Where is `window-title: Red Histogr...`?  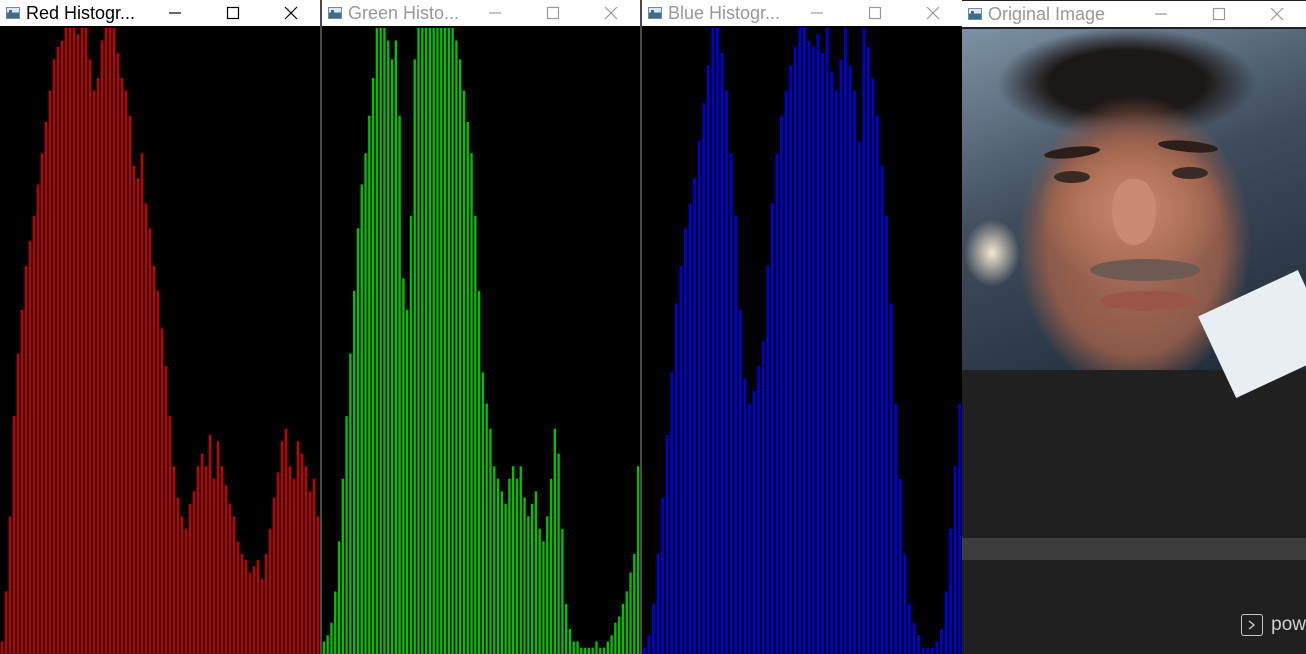 window-title: Red Histogr... is located at coordinates (81, 12).